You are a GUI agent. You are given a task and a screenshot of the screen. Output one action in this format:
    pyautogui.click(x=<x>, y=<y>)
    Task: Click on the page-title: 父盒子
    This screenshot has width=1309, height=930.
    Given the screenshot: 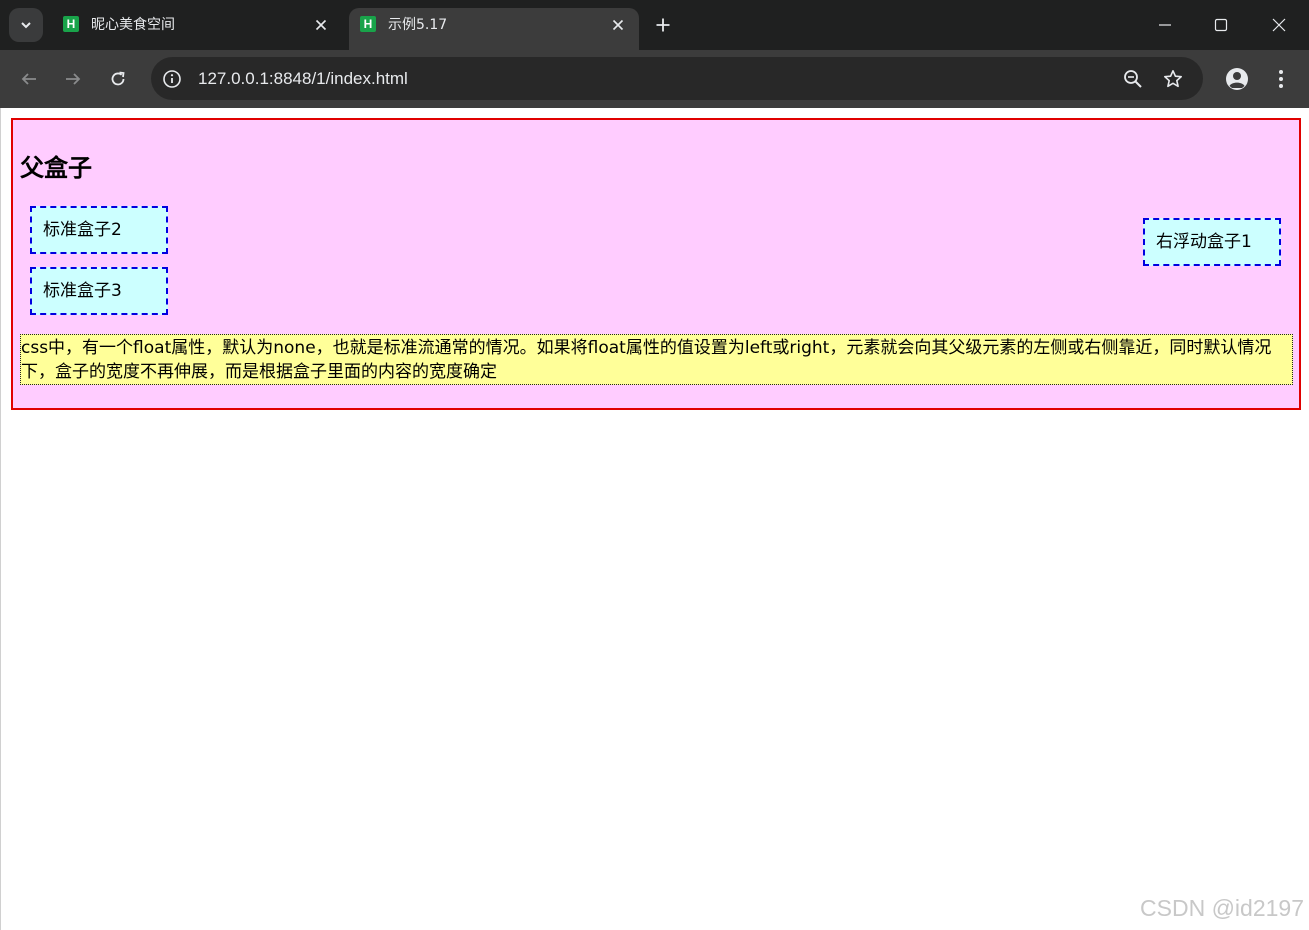 What is the action you would take?
    pyautogui.click(x=56, y=168)
    